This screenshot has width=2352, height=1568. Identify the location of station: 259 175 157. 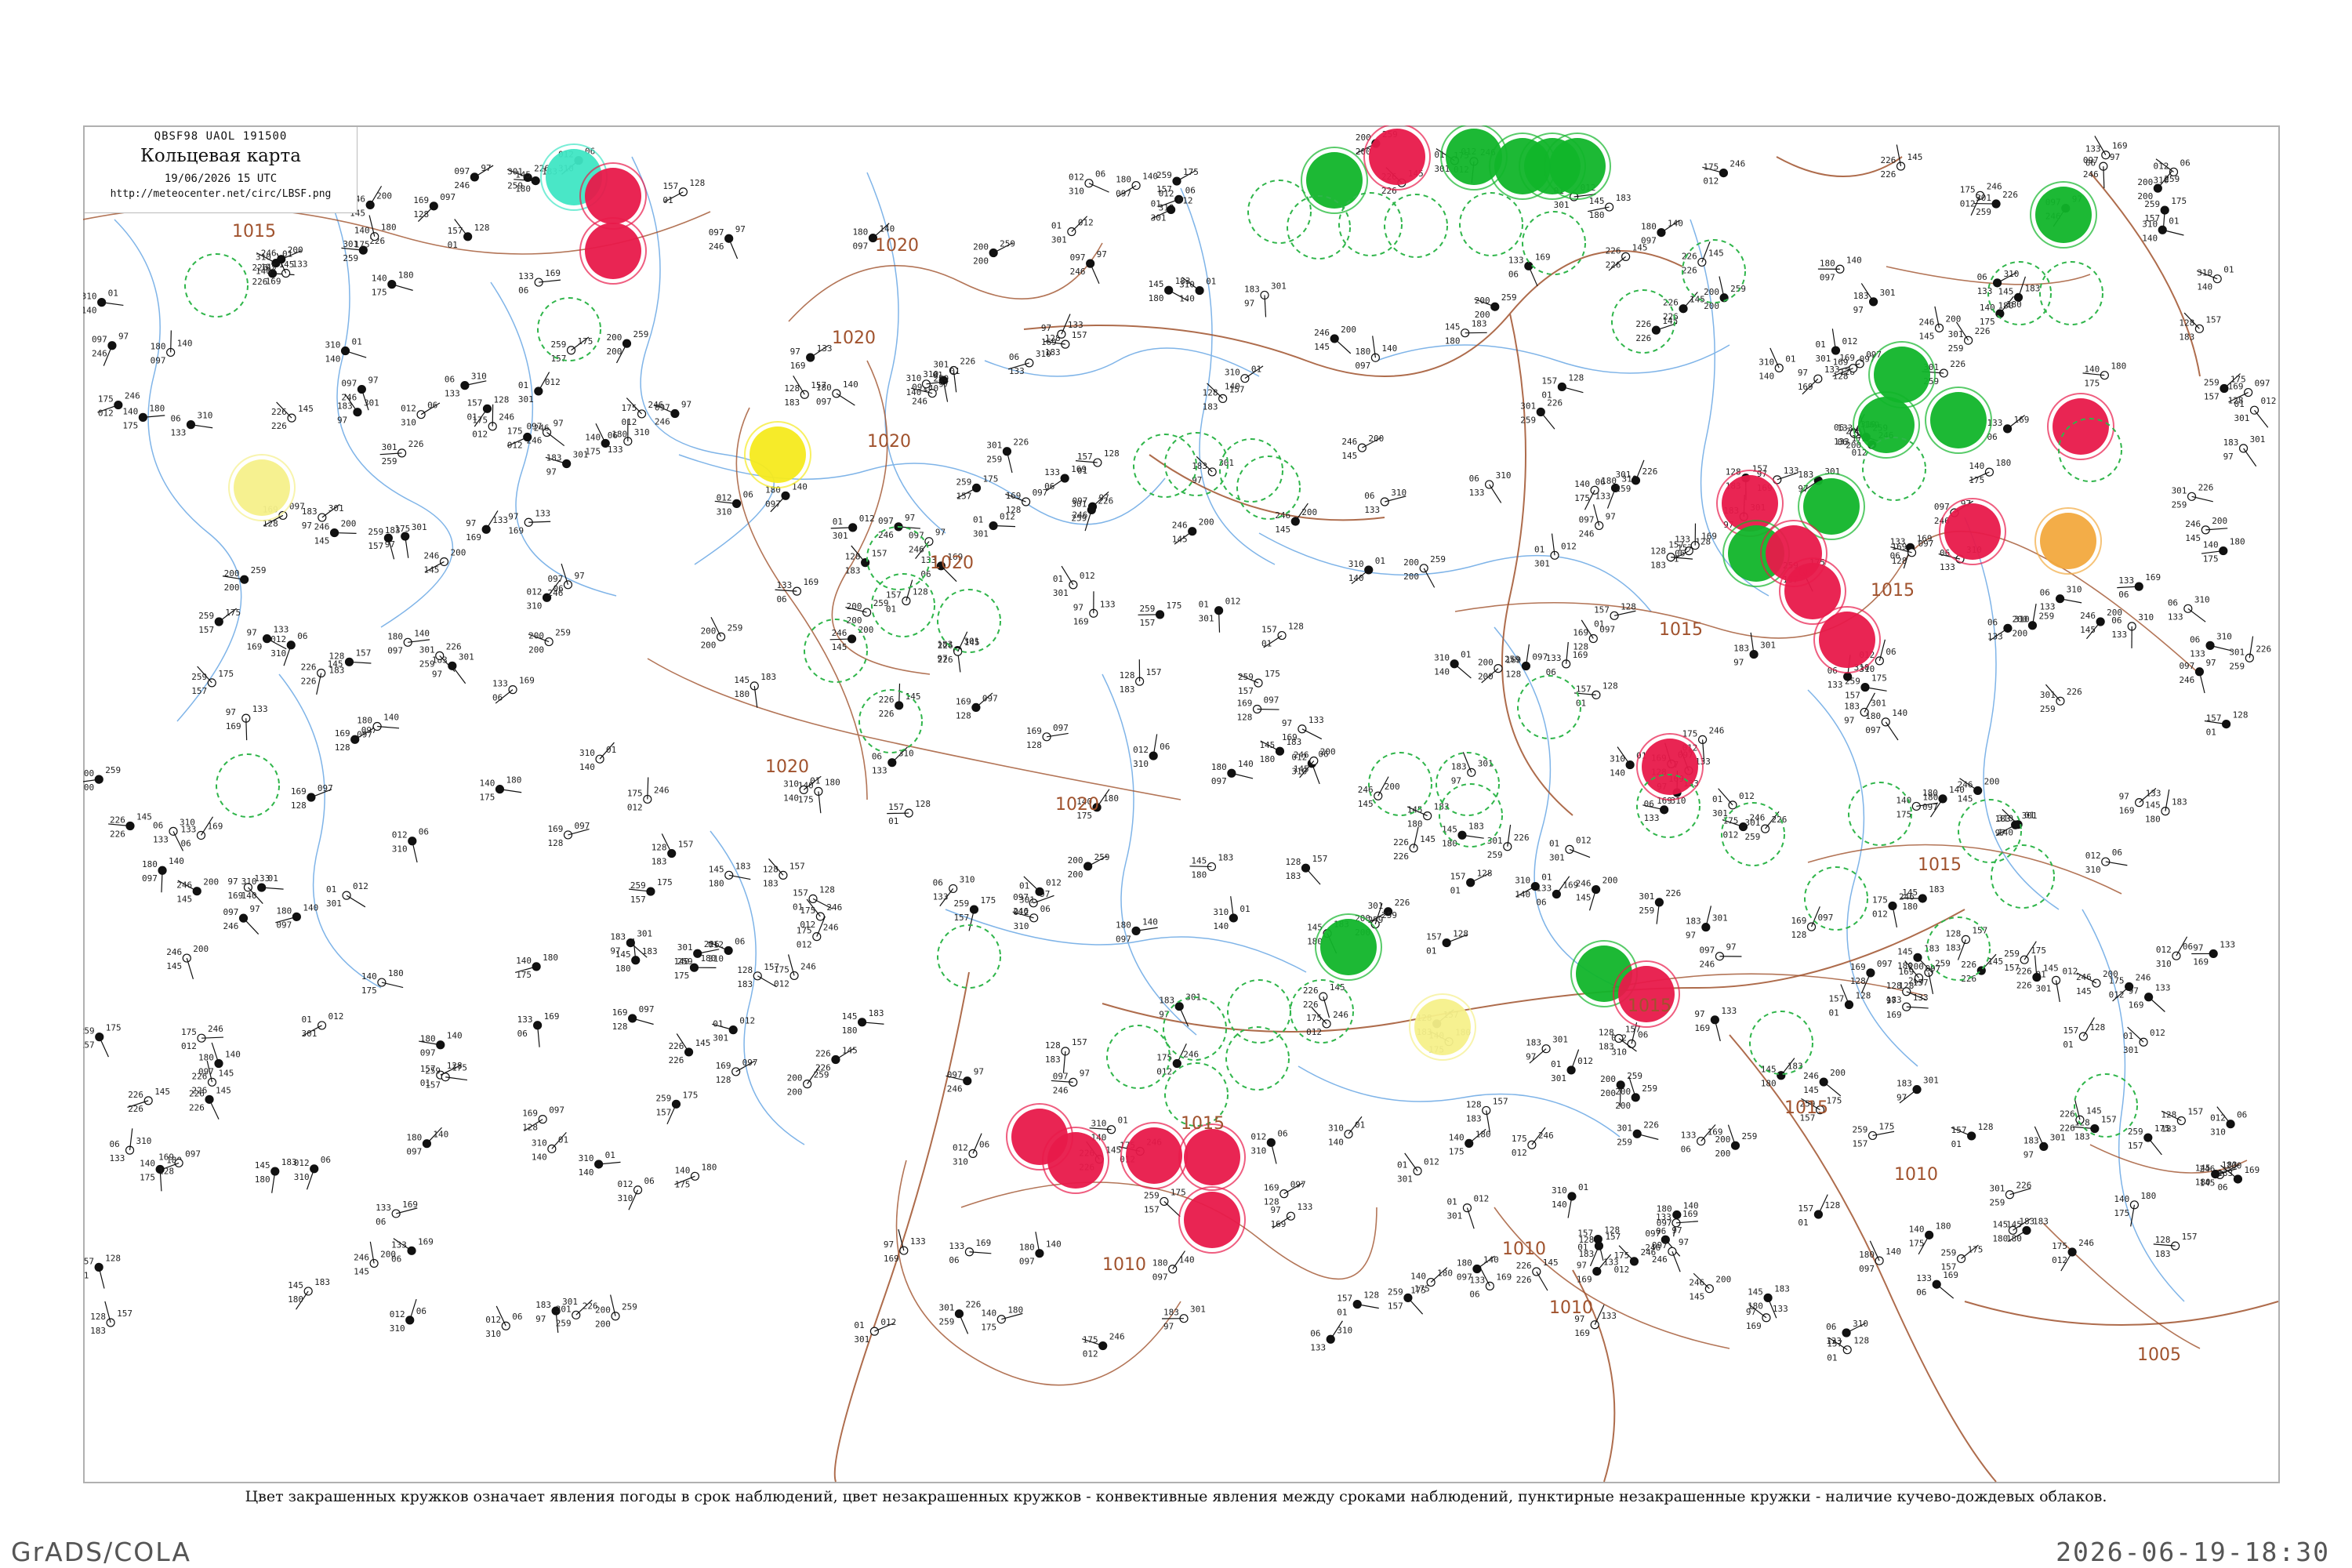
(676, 1107).